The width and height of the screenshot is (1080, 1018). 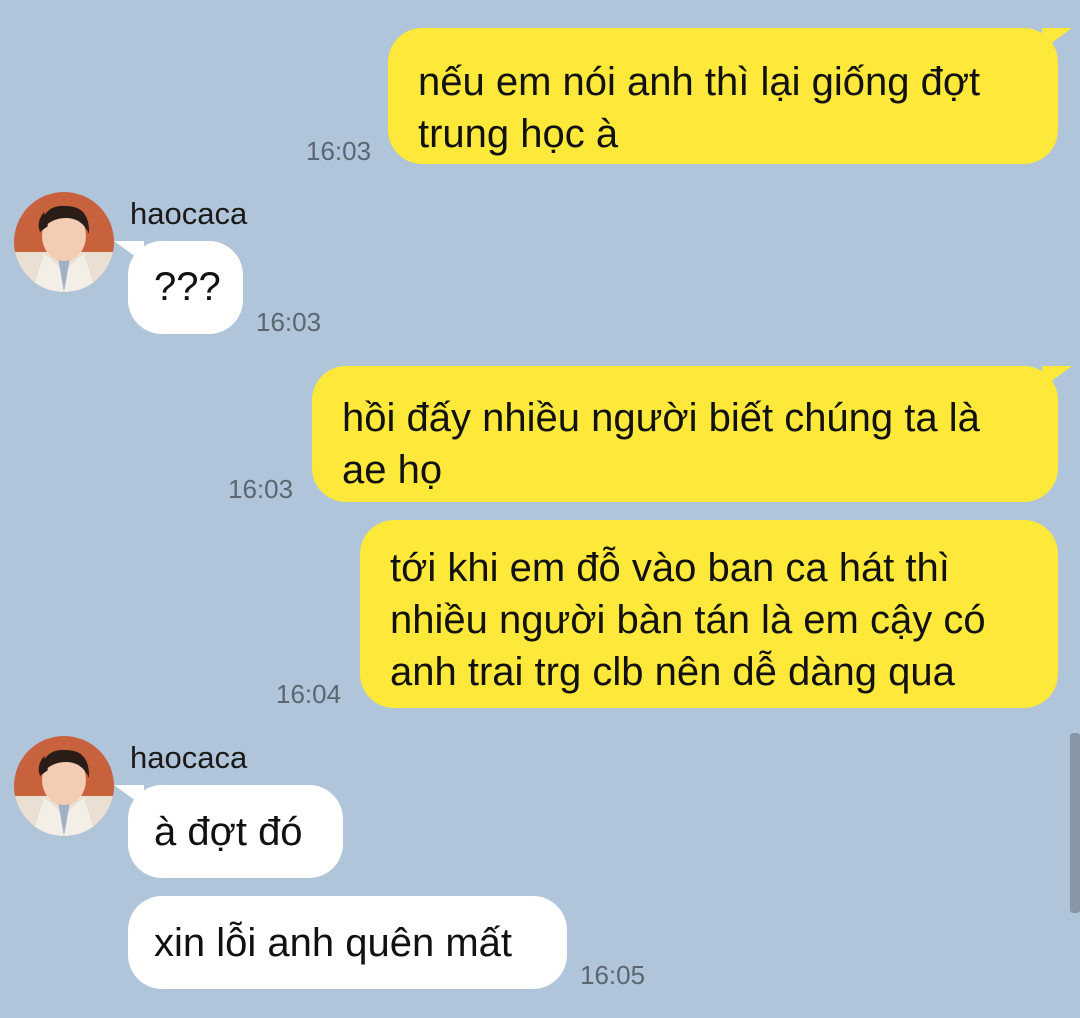 I want to click on message-time: 16:04, so click(x=309, y=694).